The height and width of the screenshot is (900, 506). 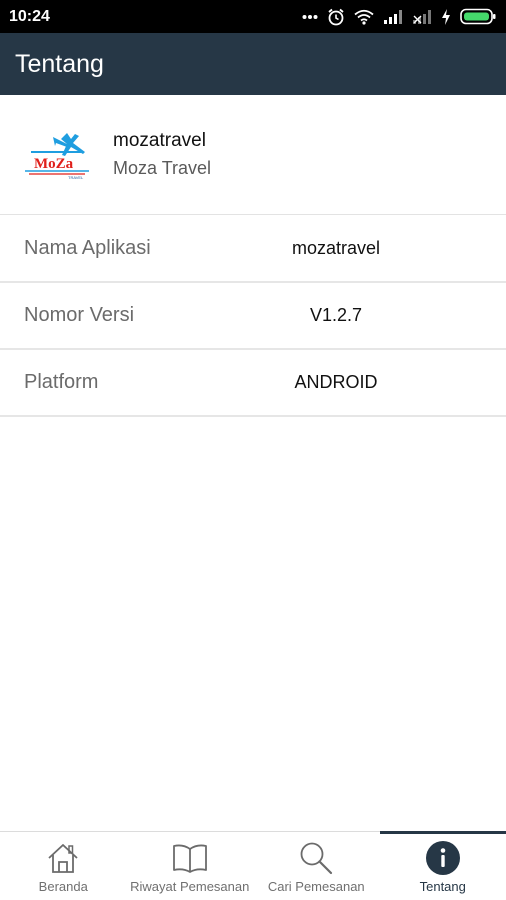 What do you see at coordinates (393, 16) in the screenshot?
I see `signal-icon` at bounding box center [393, 16].